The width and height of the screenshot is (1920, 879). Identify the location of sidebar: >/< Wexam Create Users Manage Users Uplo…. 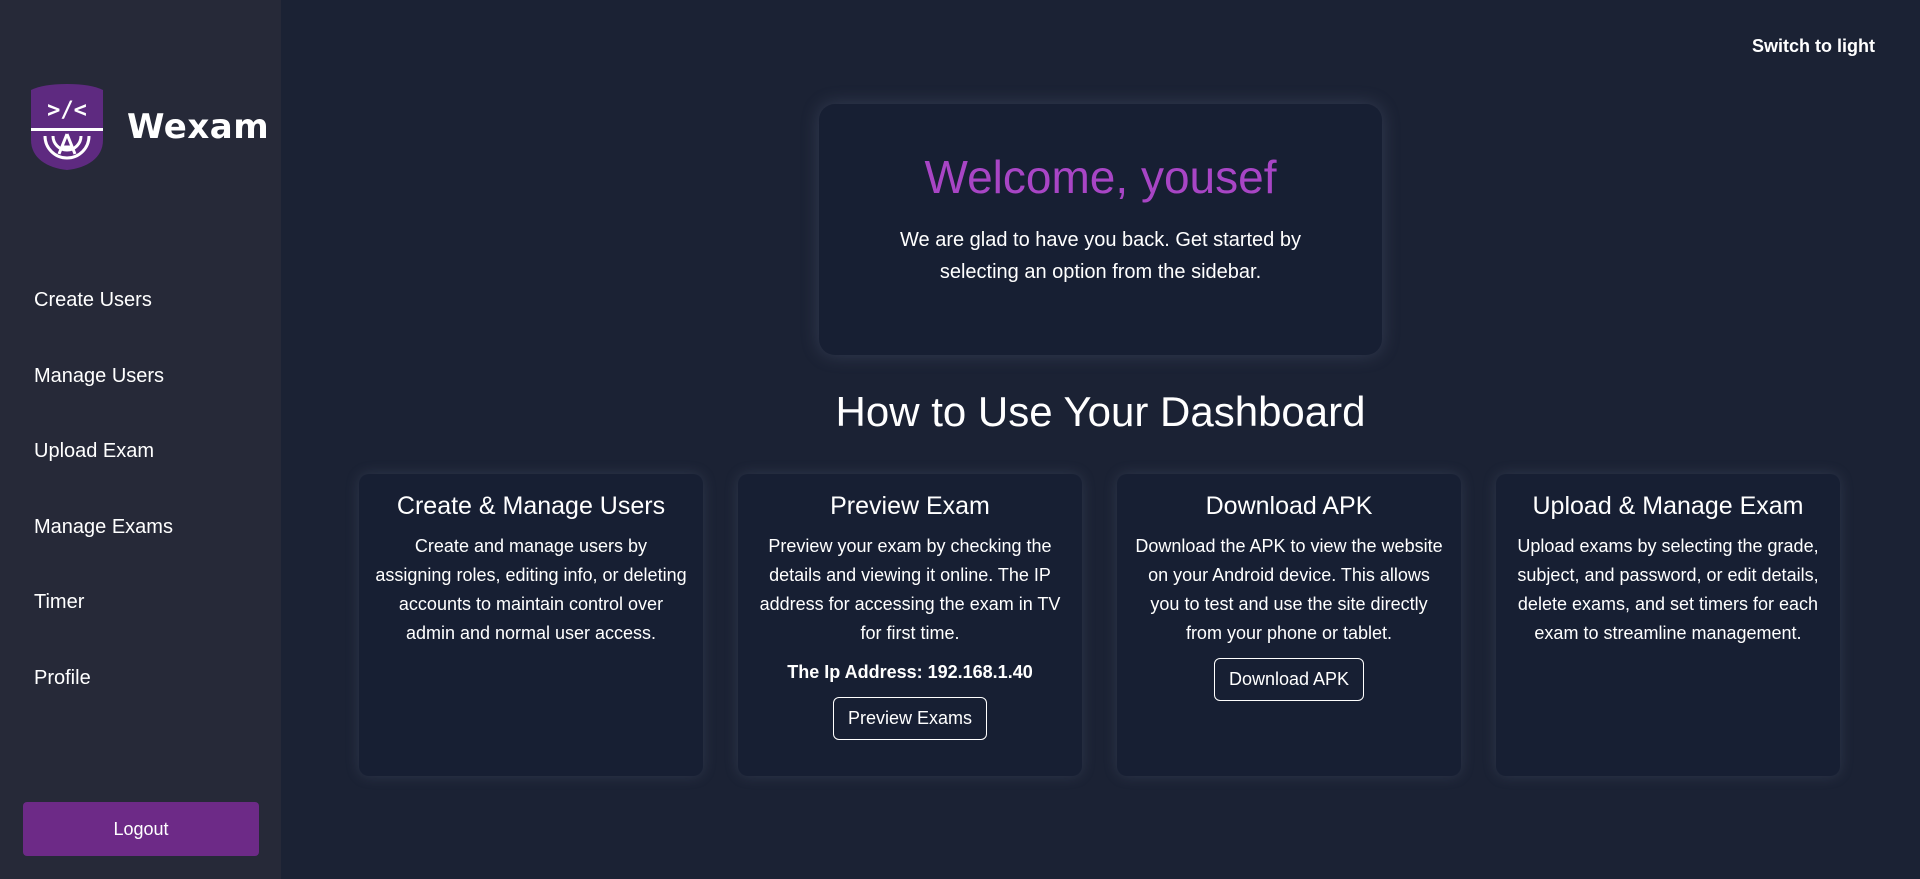
(140, 439).